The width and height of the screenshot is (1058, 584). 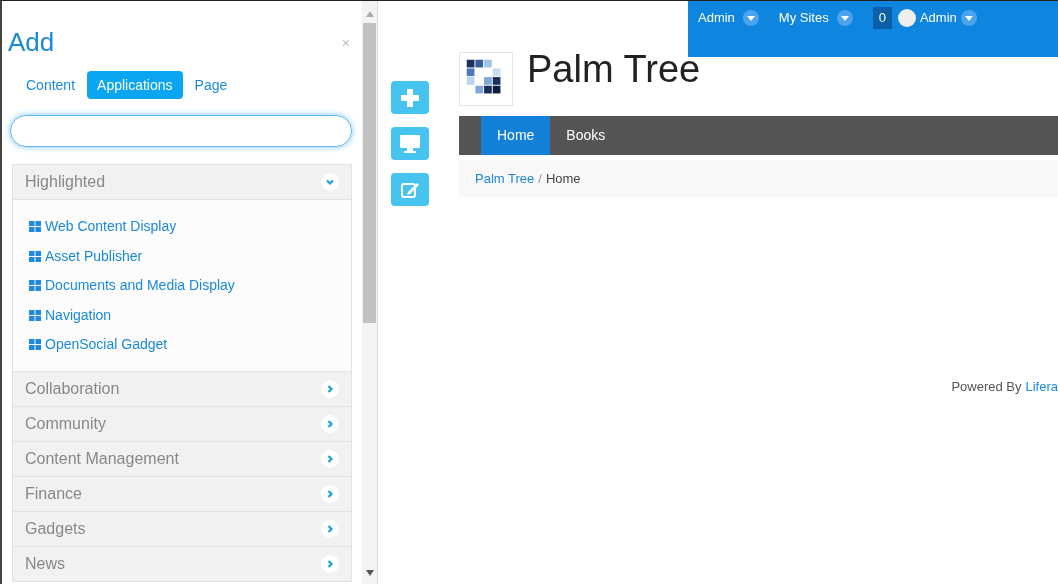 I want to click on user-menu: Admin, so click(x=937, y=18).